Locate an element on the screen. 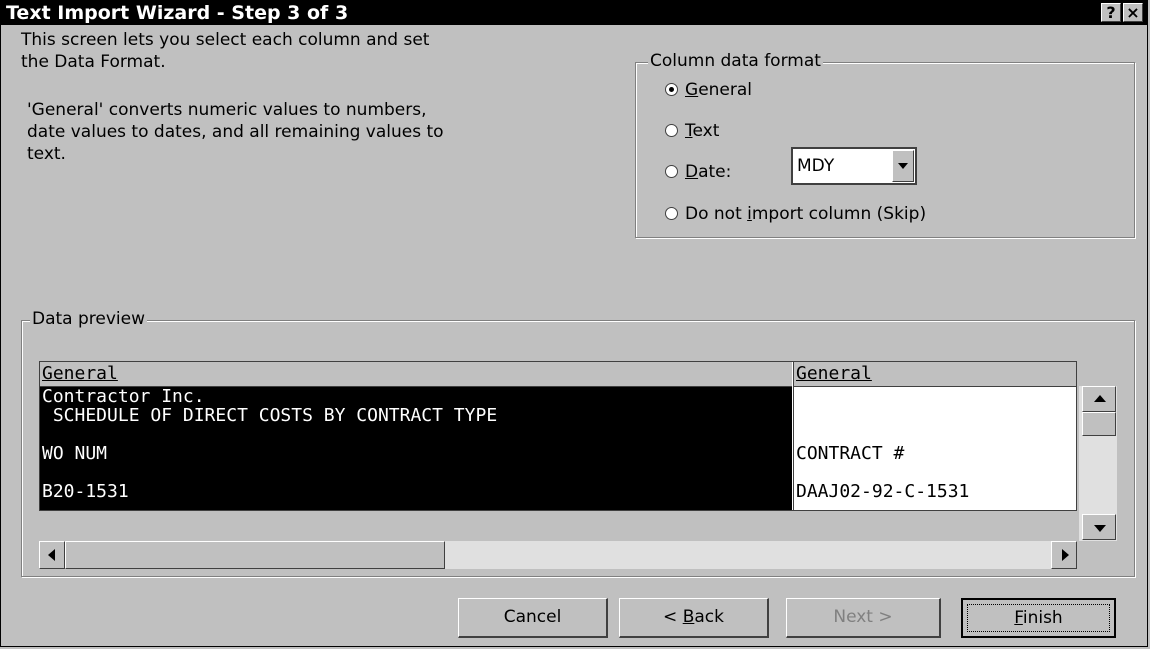  next-button: Next > is located at coordinates (863, 618).